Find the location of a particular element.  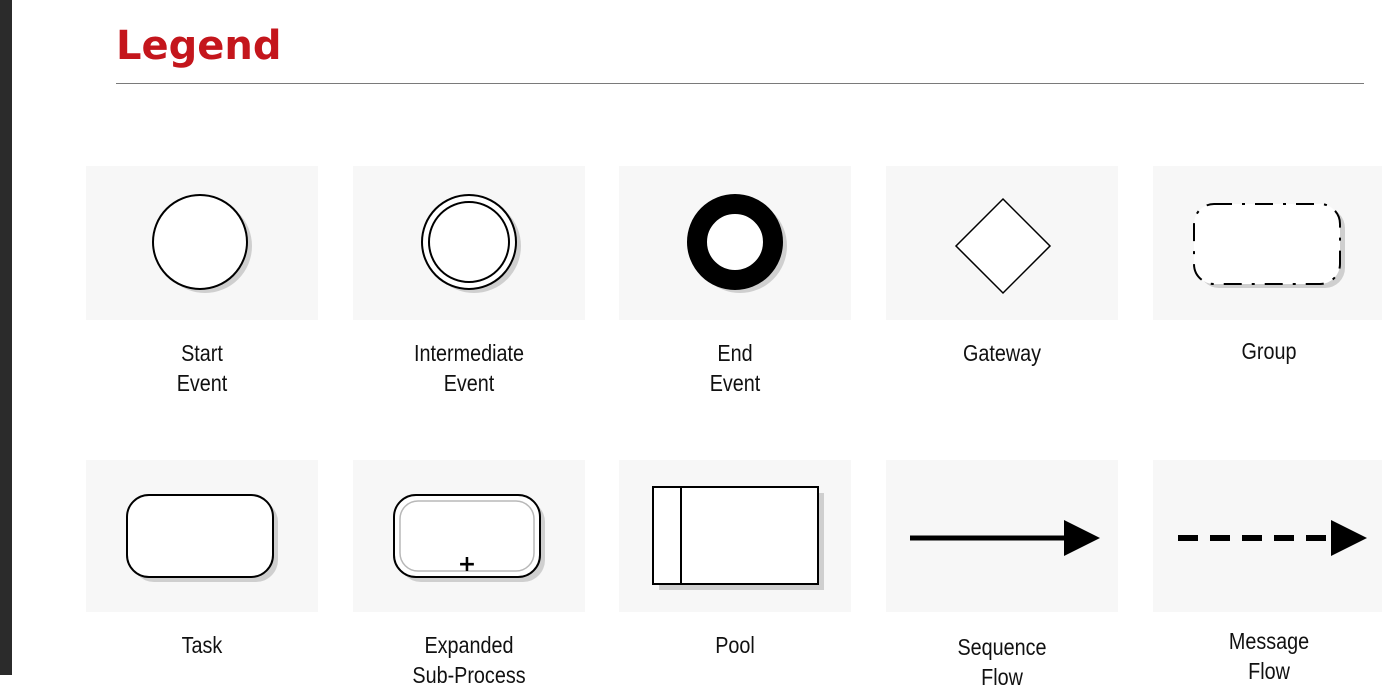

message-flow-icon is located at coordinates (1272, 538).